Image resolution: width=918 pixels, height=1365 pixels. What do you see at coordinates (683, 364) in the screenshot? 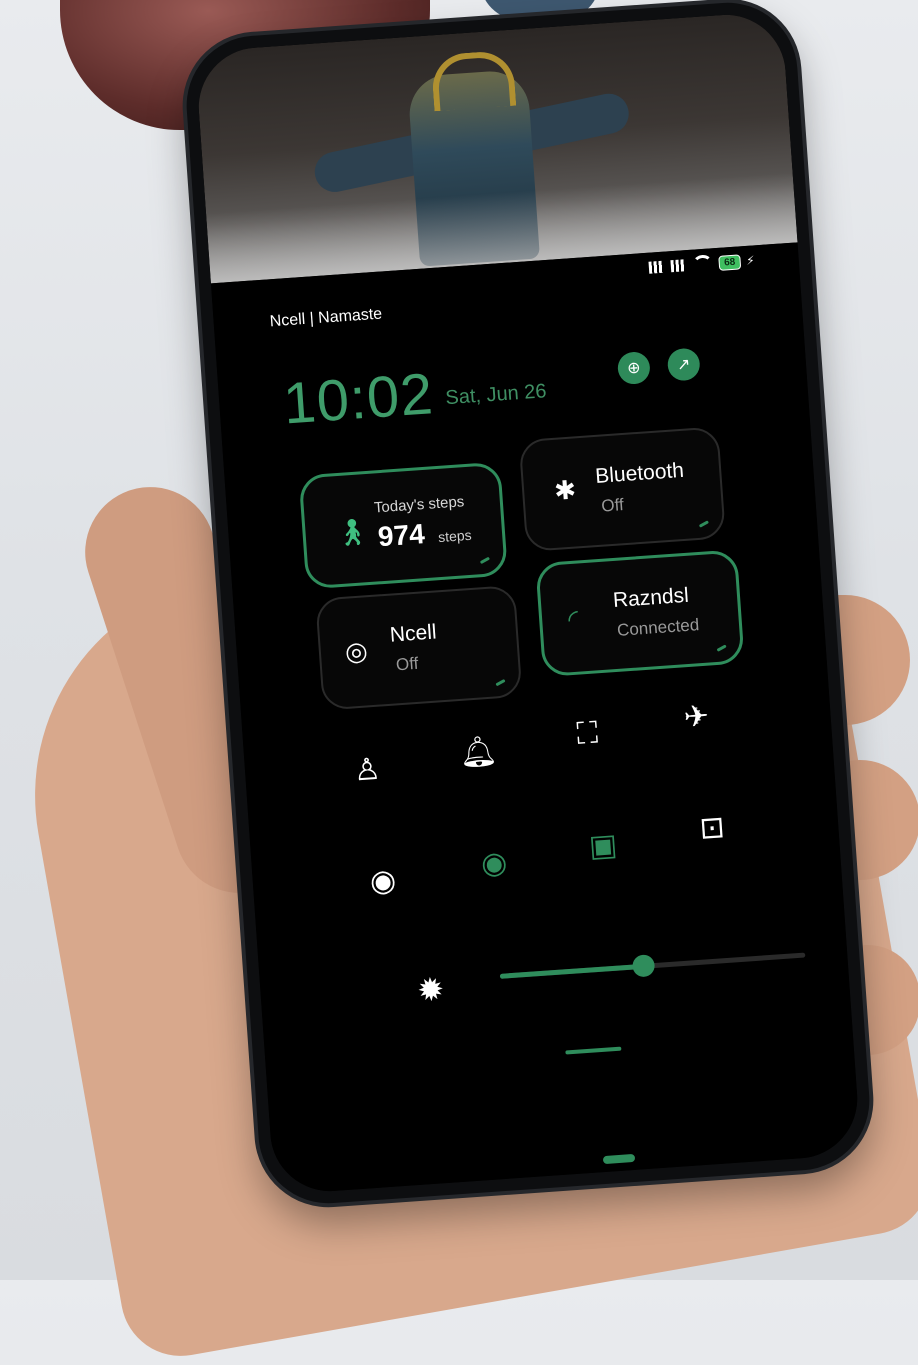
I see `edit-icon: ↗` at bounding box center [683, 364].